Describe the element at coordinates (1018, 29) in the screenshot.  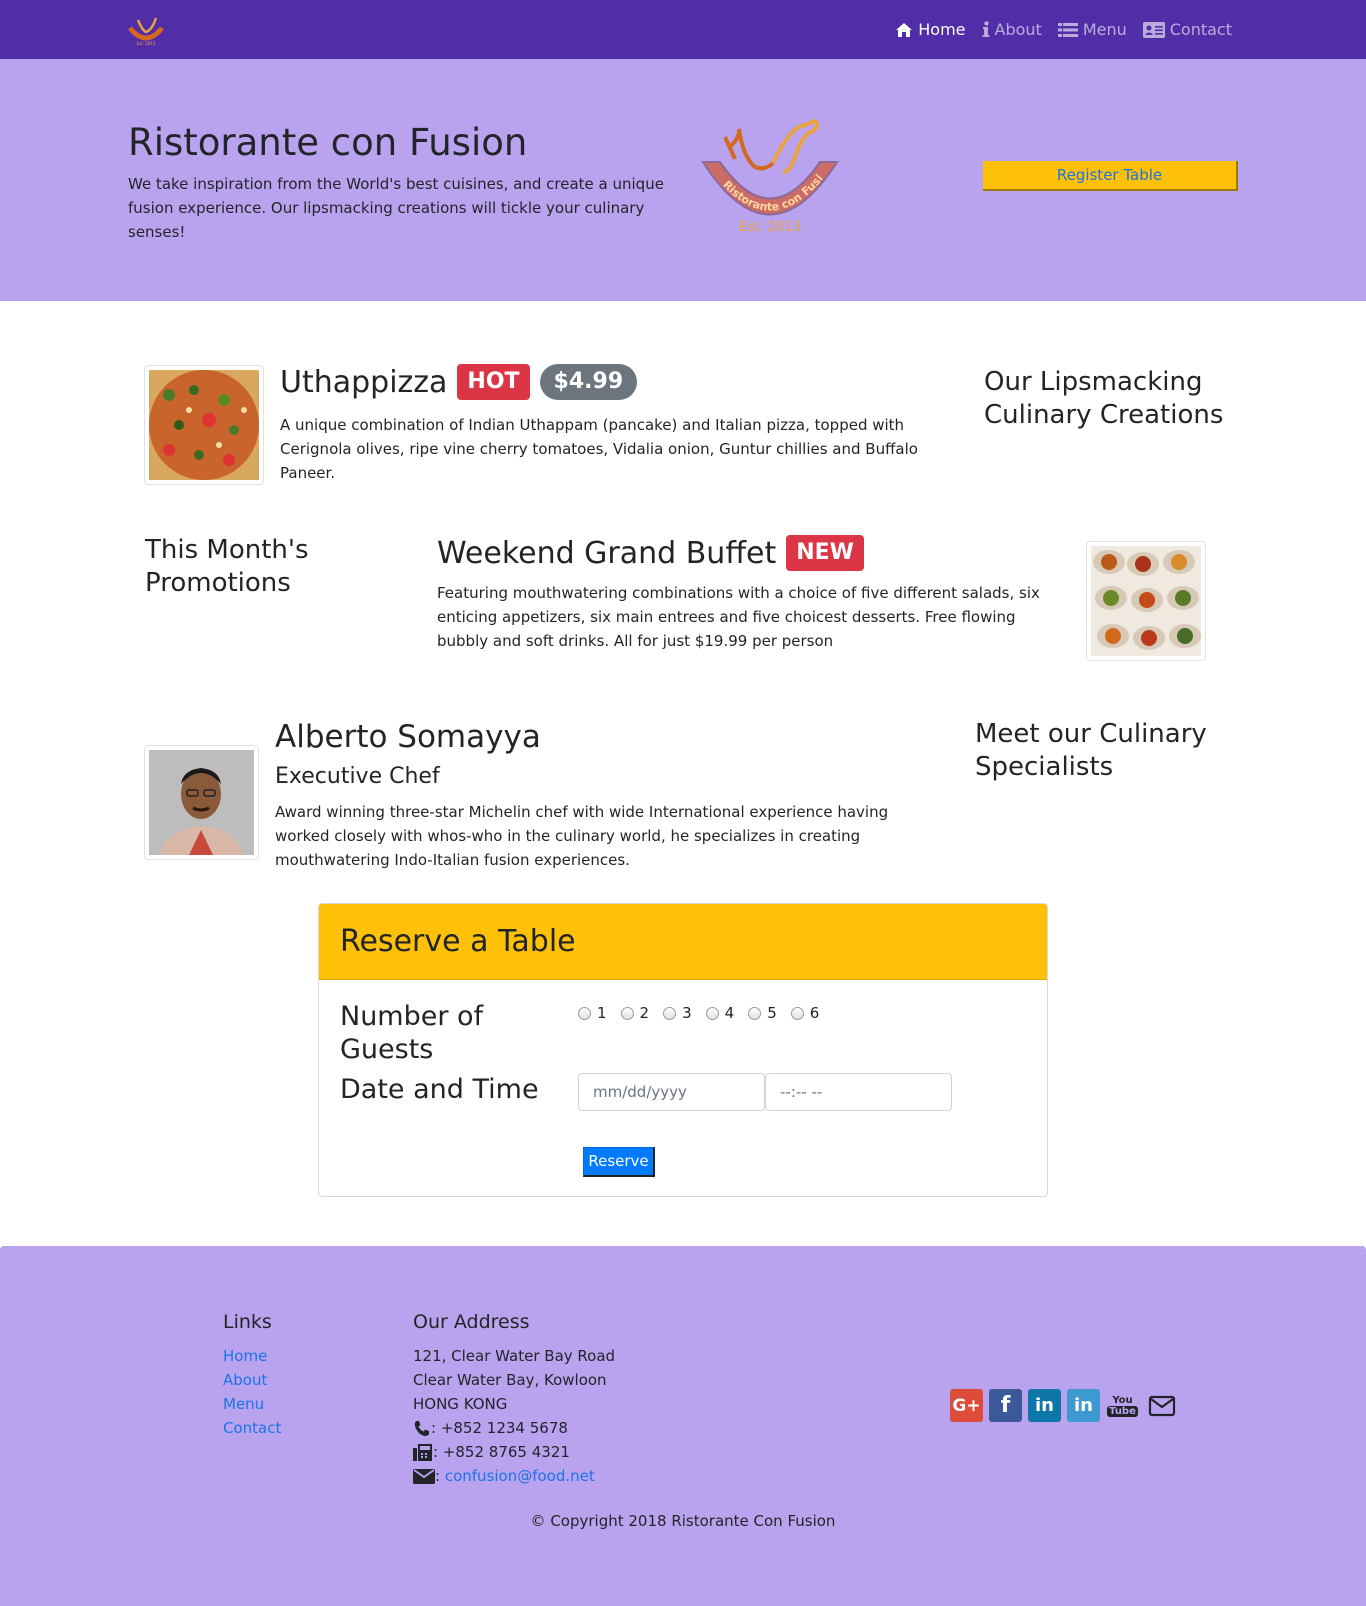
I see `nav-item-label: About` at that location.